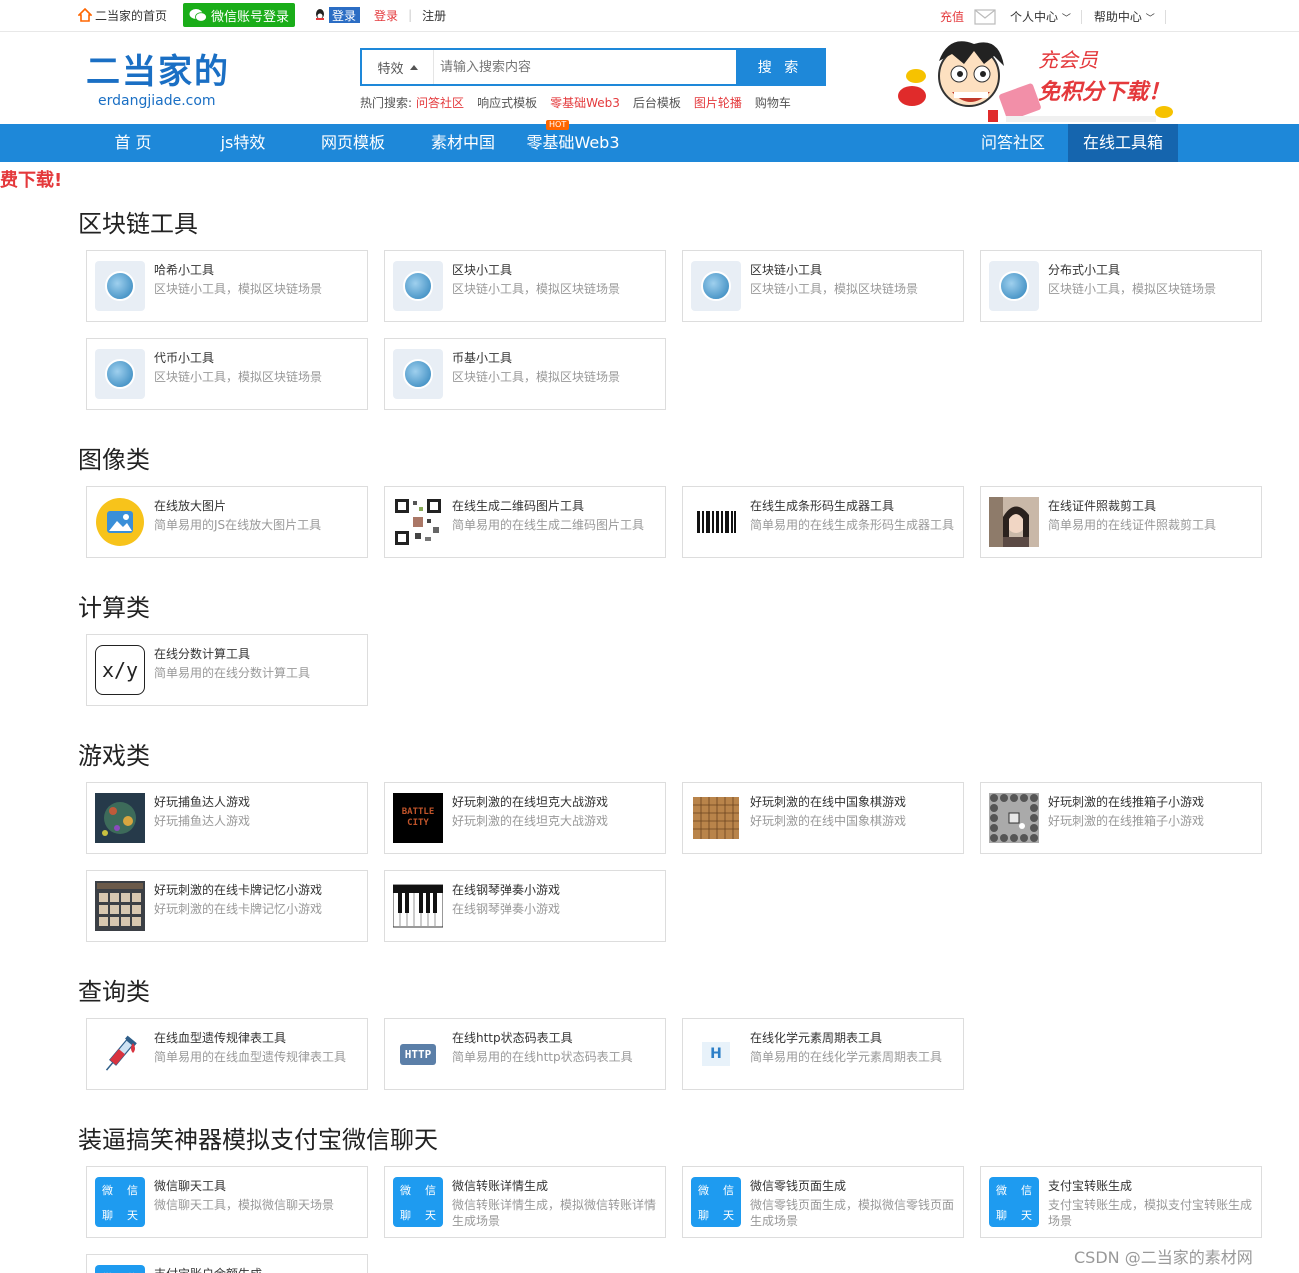 This screenshot has width=1299, height=1273. Describe the element at coordinates (525, 522) in the screenshot. I see `tool-card: 在线生成二维码图片工具 简单易用的在线生成二维码图片工具` at that location.